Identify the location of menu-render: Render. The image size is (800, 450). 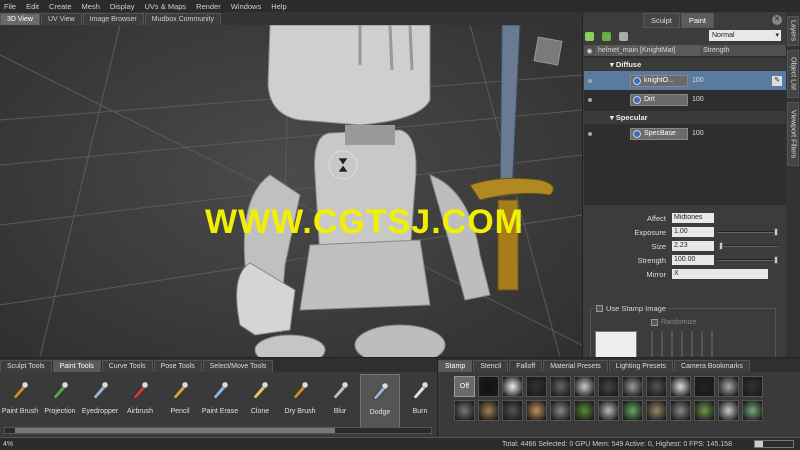
(208, 6).